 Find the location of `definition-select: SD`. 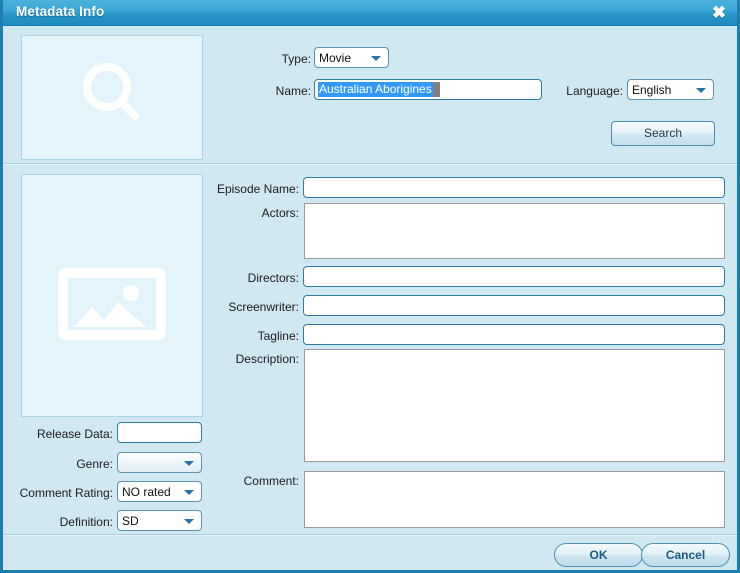

definition-select: SD is located at coordinates (159, 520).